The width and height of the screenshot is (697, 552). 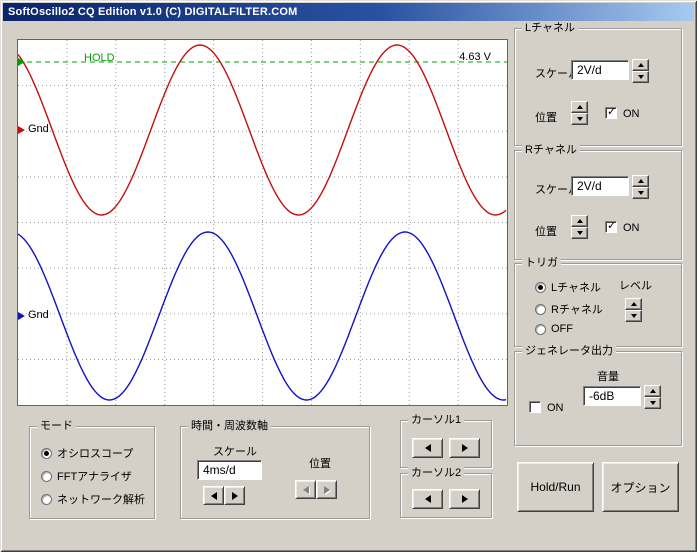 I want to click on volume-spinner, so click(x=652, y=397).